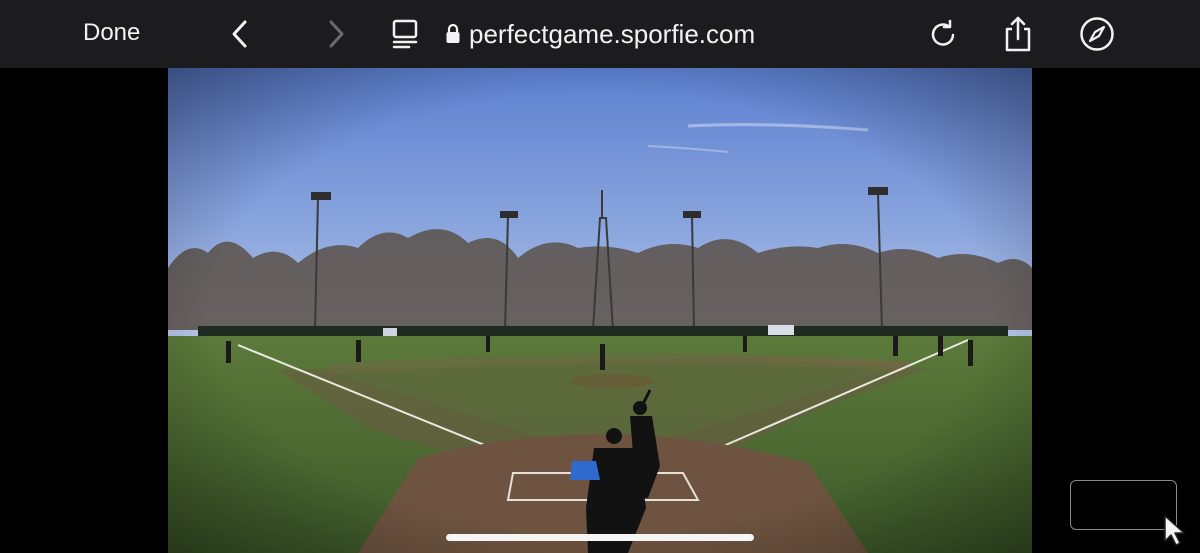  What do you see at coordinates (612, 34) in the screenshot?
I see `url-text: perfectgame.sporfie.com` at bounding box center [612, 34].